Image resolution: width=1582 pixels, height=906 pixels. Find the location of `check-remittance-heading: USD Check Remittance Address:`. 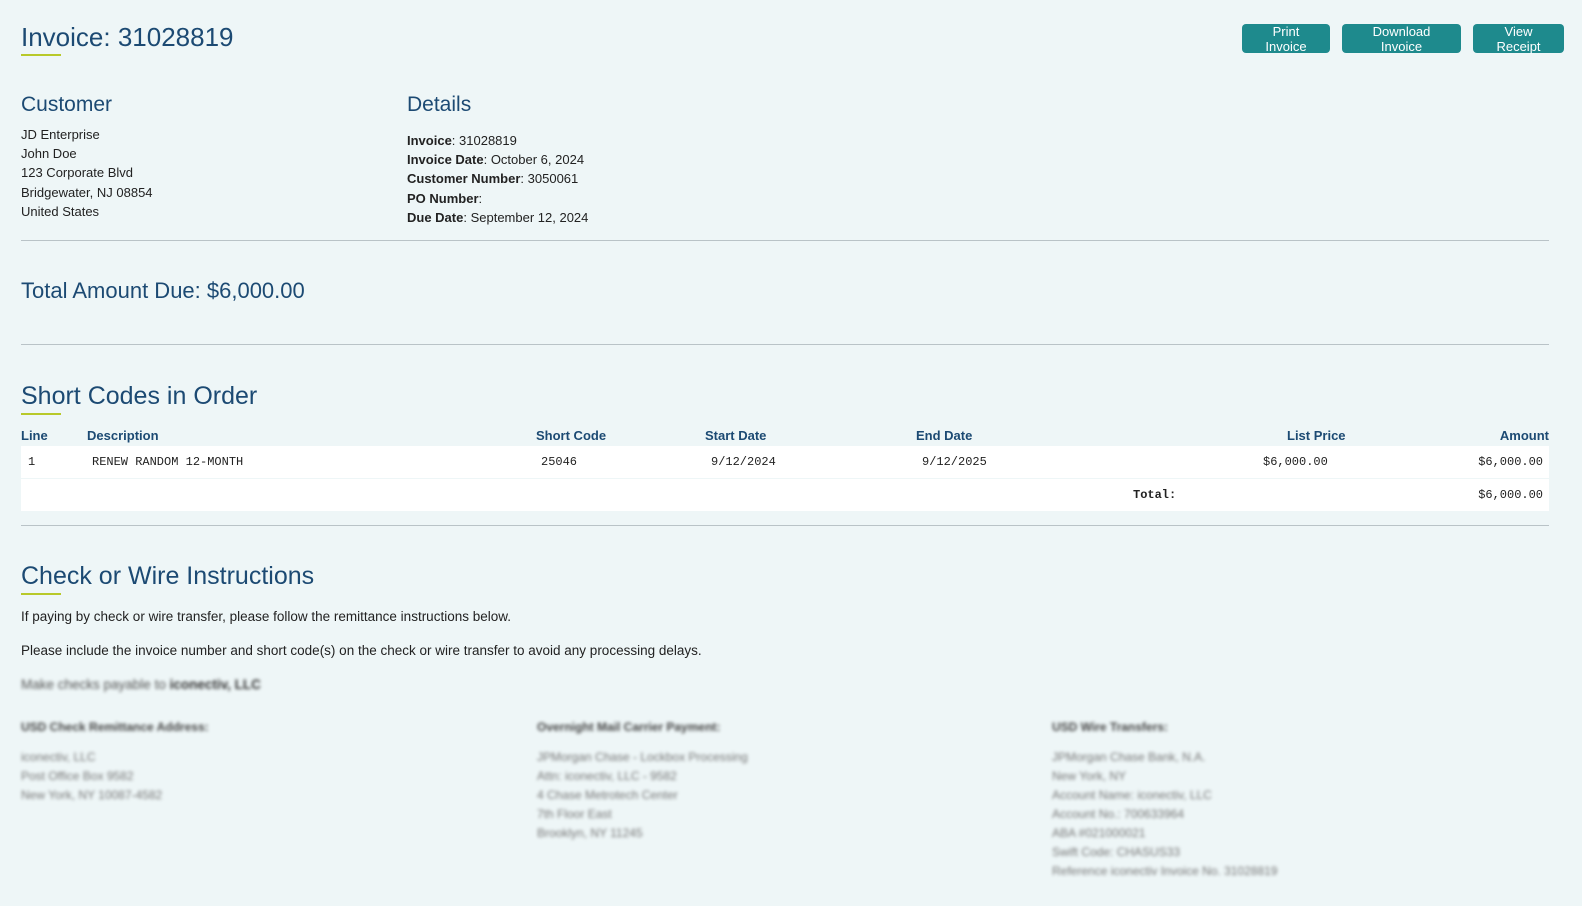

check-remittance-heading: USD Check Remittance Address: is located at coordinates (115, 727).